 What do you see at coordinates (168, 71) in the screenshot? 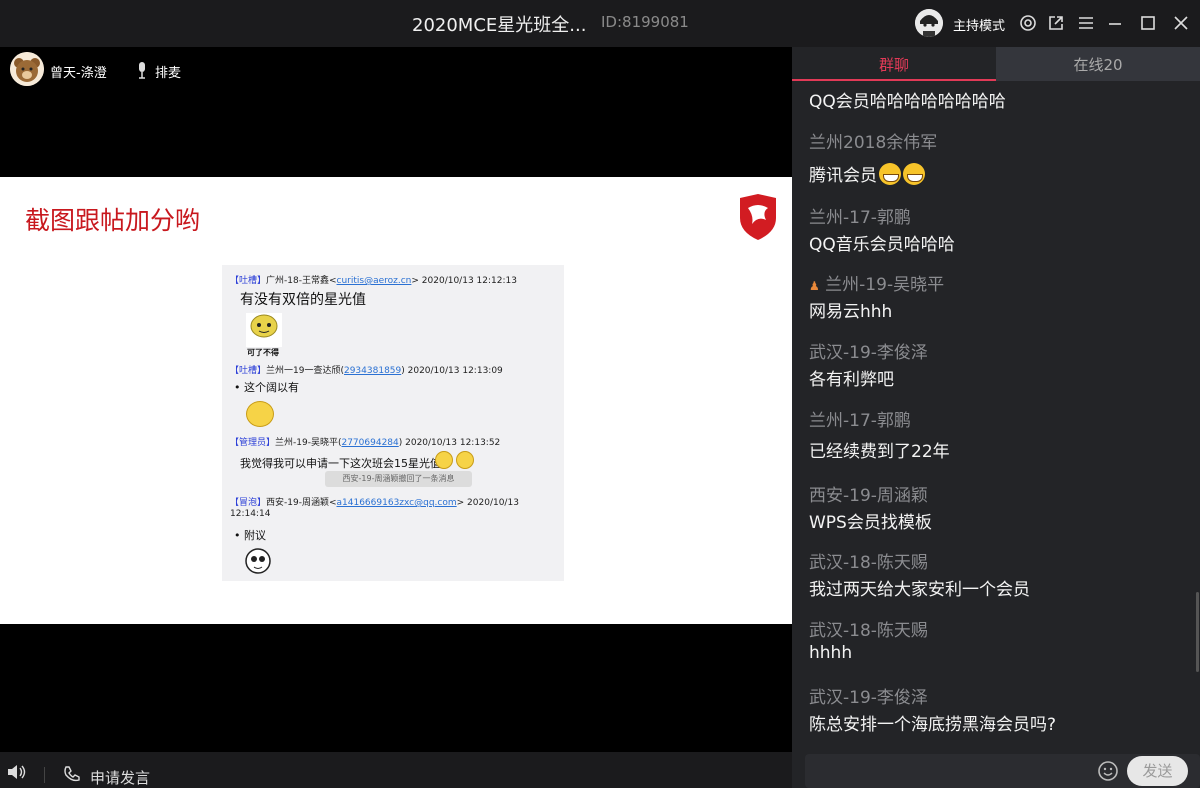
I see `queue-button: 排麦` at bounding box center [168, 71].